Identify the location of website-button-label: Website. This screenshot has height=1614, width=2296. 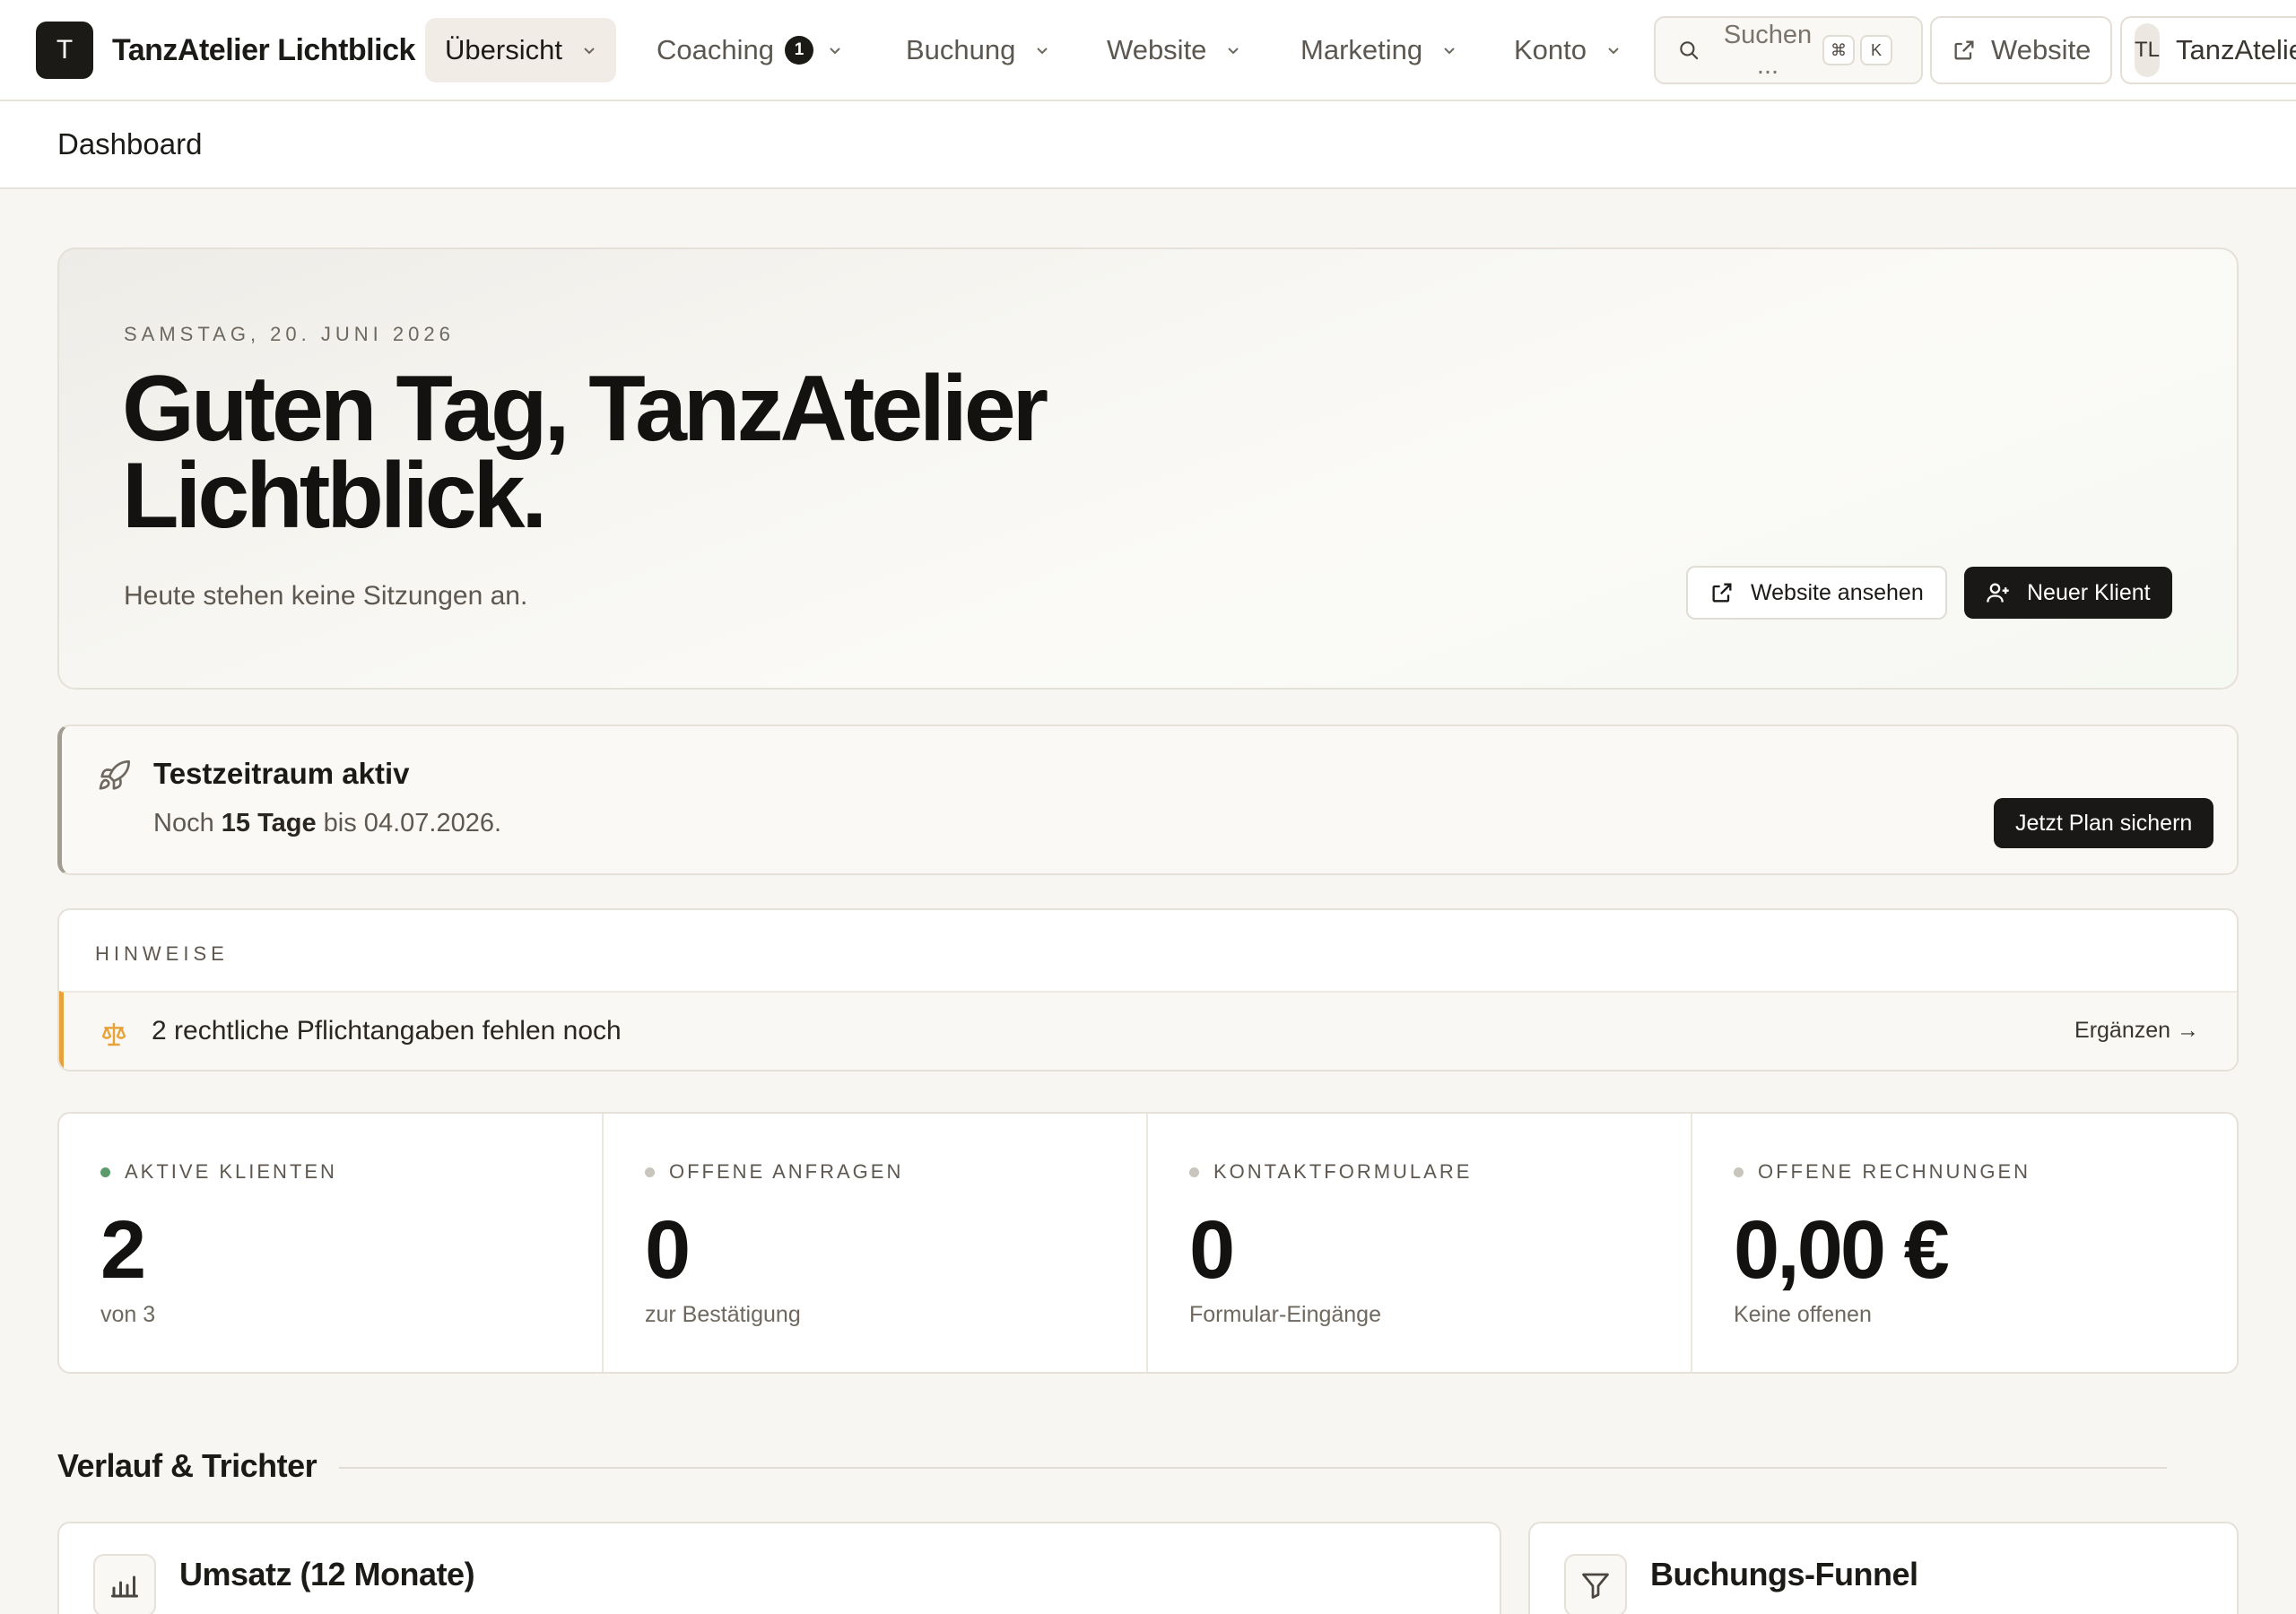
(2041, 49).